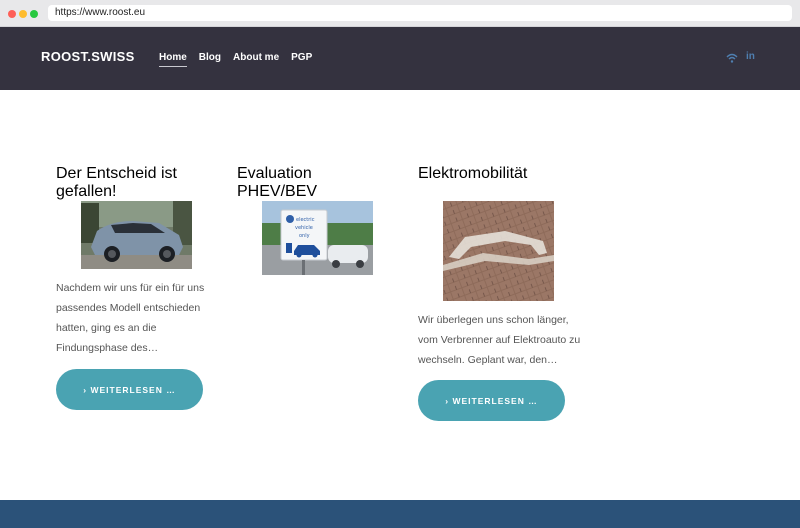 This screenshot has width=800, height=528. Describe the element at coordinates (498, 251) in the screenshot. I see `post-thumbnail-parking` at that location.